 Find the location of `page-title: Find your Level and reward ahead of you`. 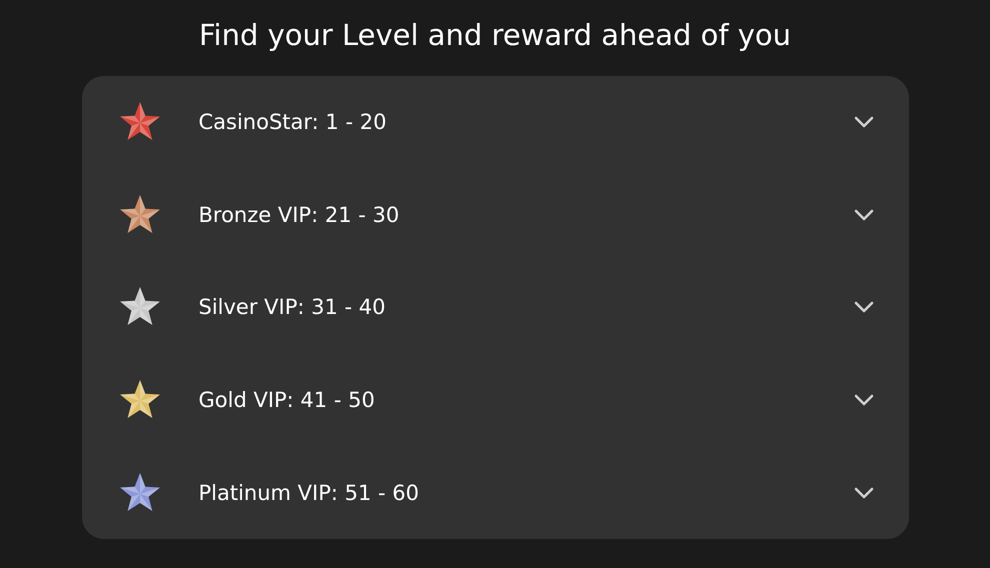

page-title: Find your Level and reward ahead of you is located at coordinates (495, 35).